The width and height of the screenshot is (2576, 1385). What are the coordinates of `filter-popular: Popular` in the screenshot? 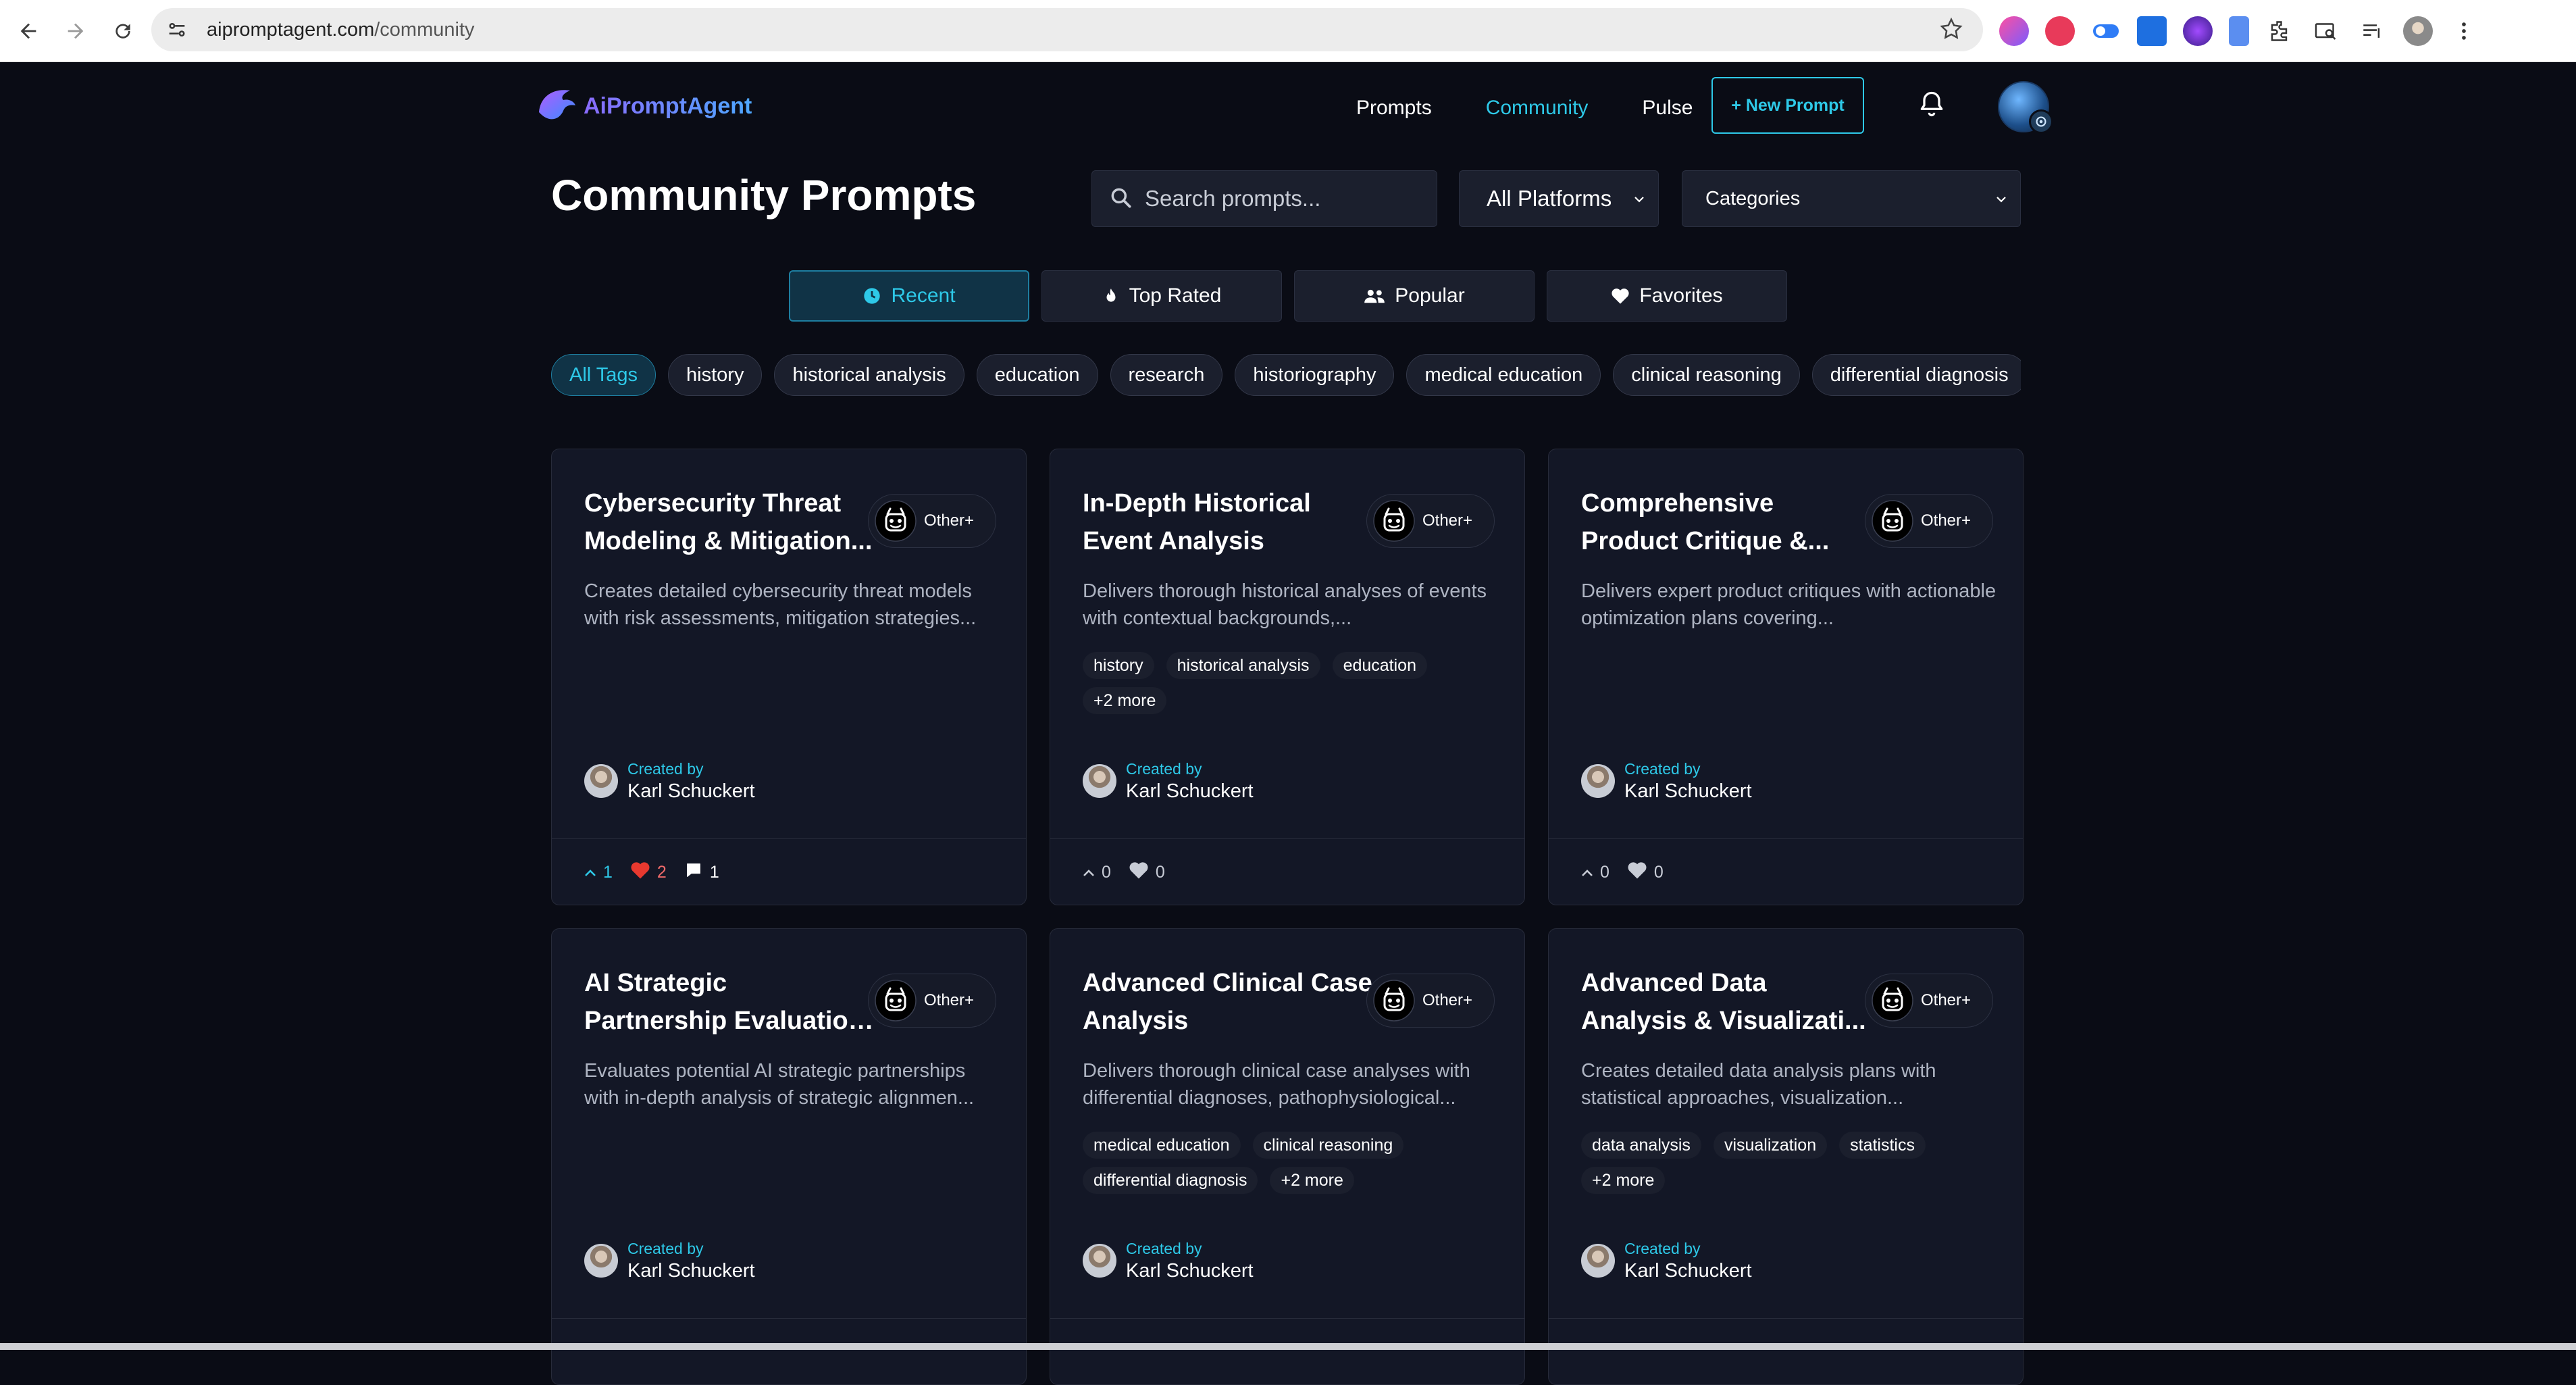 It's located at (1415, 296).